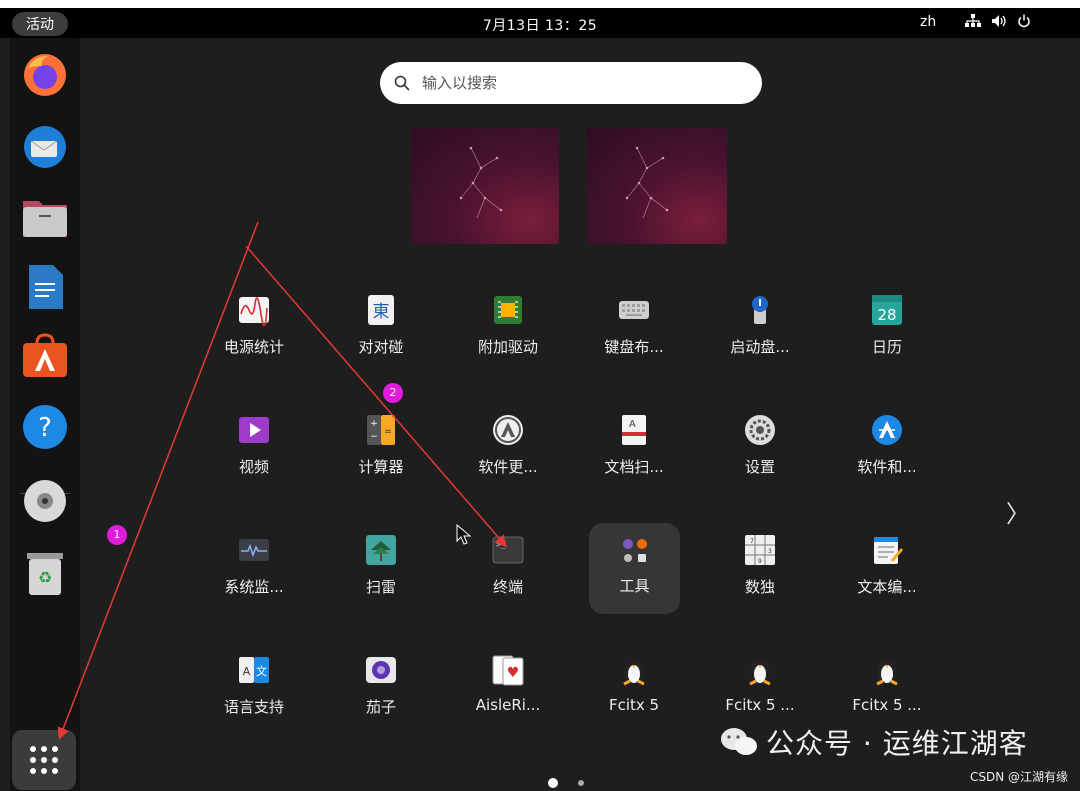 Image resolution: width=1080 pixels, height=791 pixels. Describe the element at coordinates (581, 783) in the screenshot. I see `page-dot` at that location.